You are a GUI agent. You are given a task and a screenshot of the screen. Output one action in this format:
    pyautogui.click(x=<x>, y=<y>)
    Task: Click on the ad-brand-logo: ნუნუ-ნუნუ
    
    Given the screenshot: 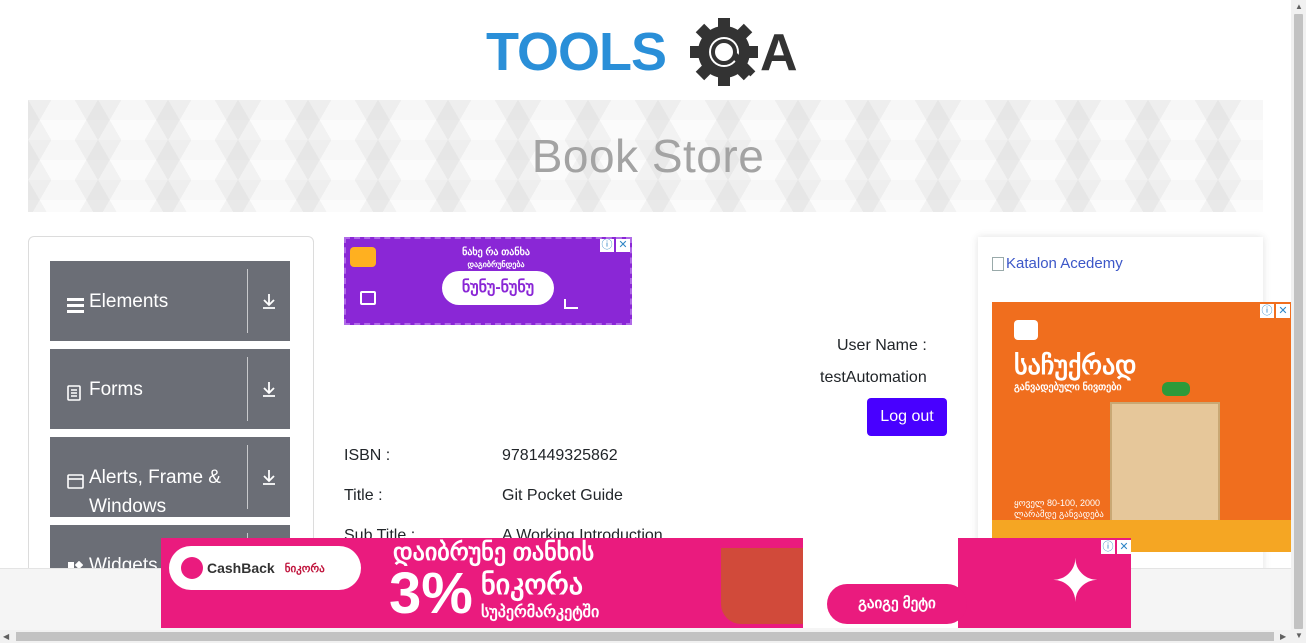 What is the action you would take?
    pyautogui.click(x=498, y=288)
    